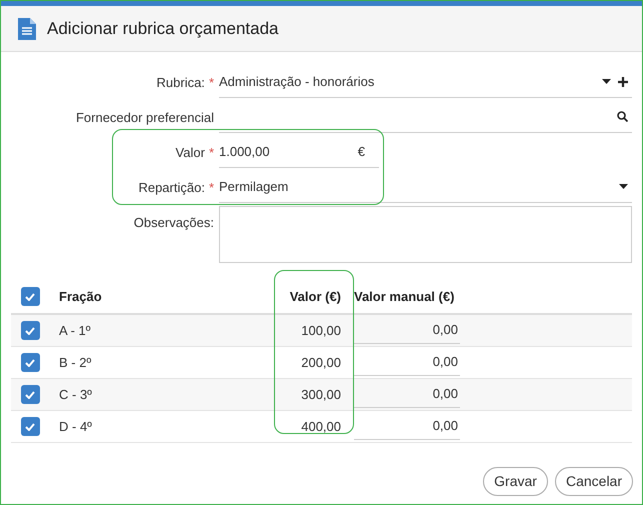  I want to click on field-label: Rubrica:, so click(180, 83).